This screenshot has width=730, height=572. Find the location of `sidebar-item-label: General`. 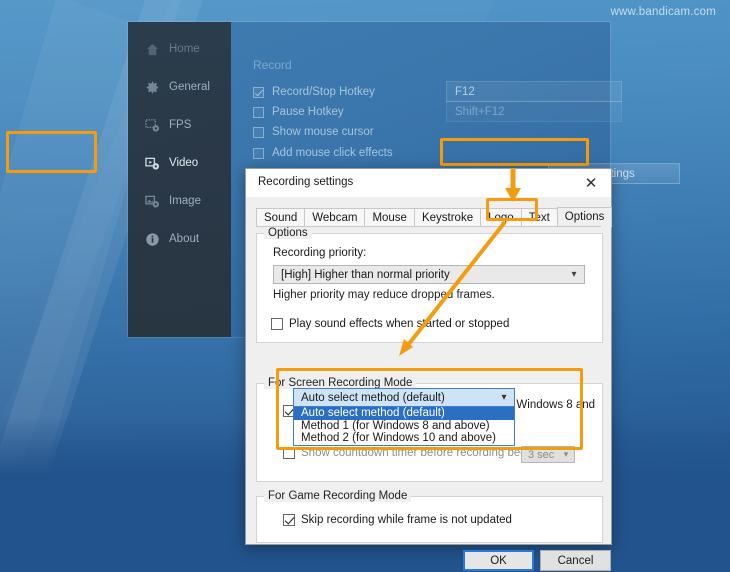

sidebar-item-label: General is located at coordinates (189, 87).